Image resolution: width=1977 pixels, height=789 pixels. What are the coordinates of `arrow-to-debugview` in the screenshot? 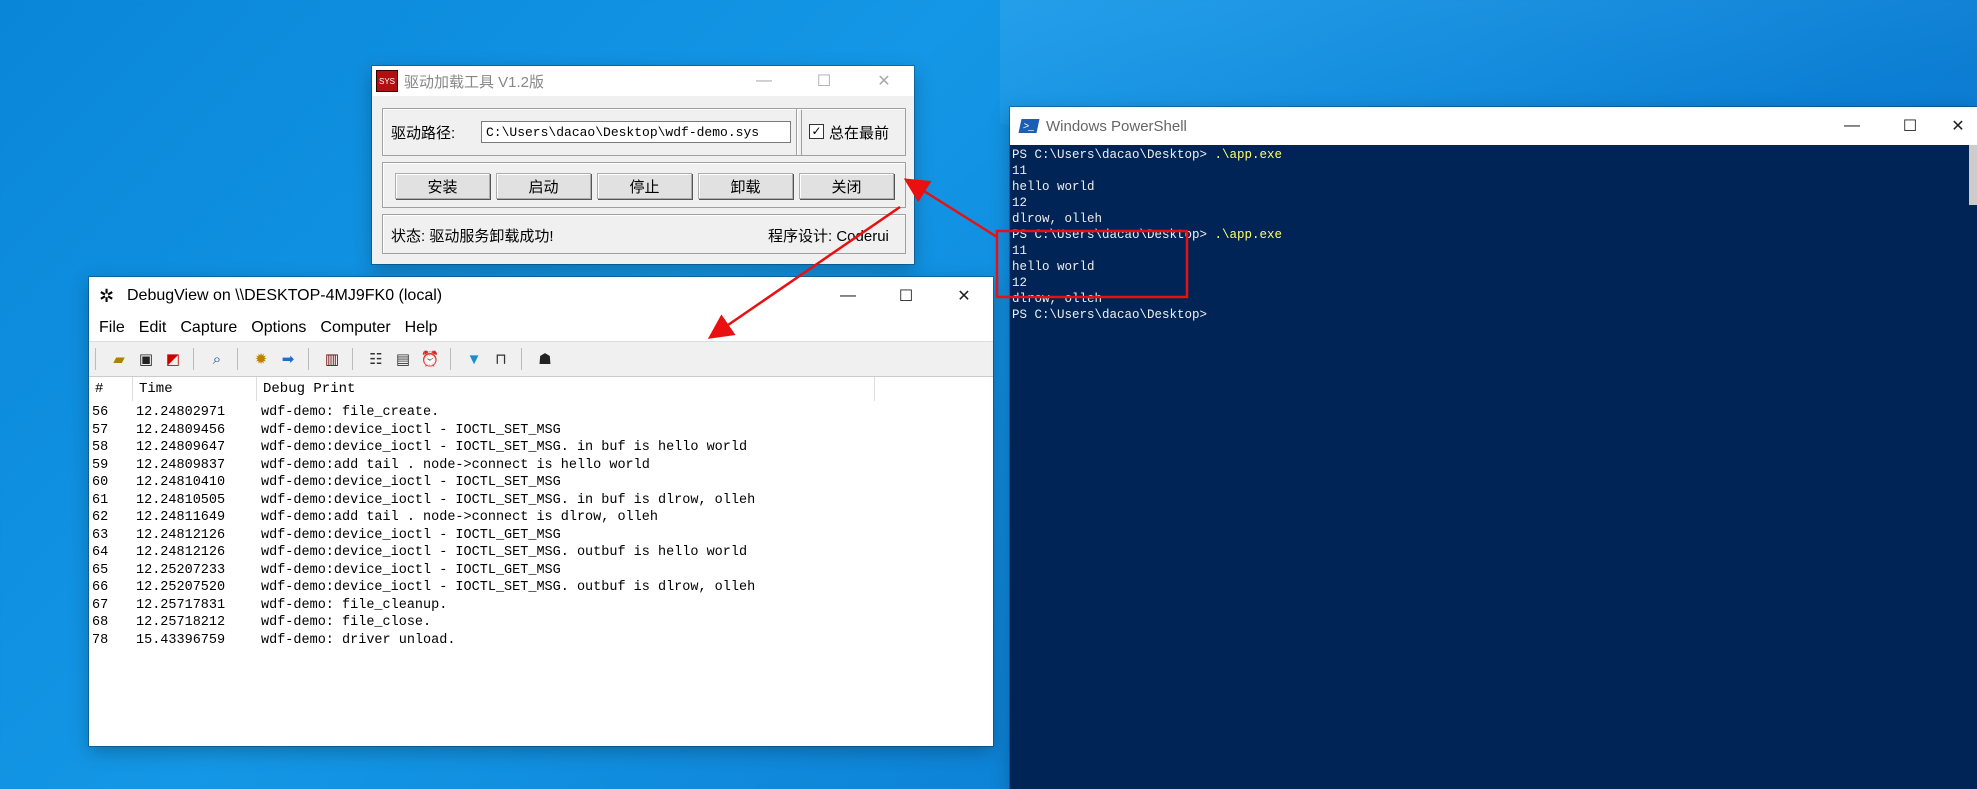 It's located at (804, 272).